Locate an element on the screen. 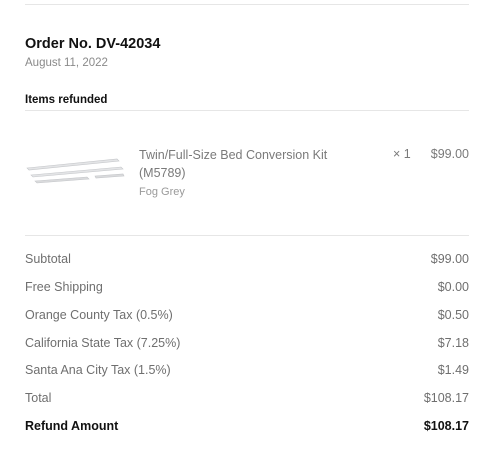 The width and height of the screenshot is (500, 462). summary-row-subtotal: Subtotal $99.00 is located at coordinates (247, 259).